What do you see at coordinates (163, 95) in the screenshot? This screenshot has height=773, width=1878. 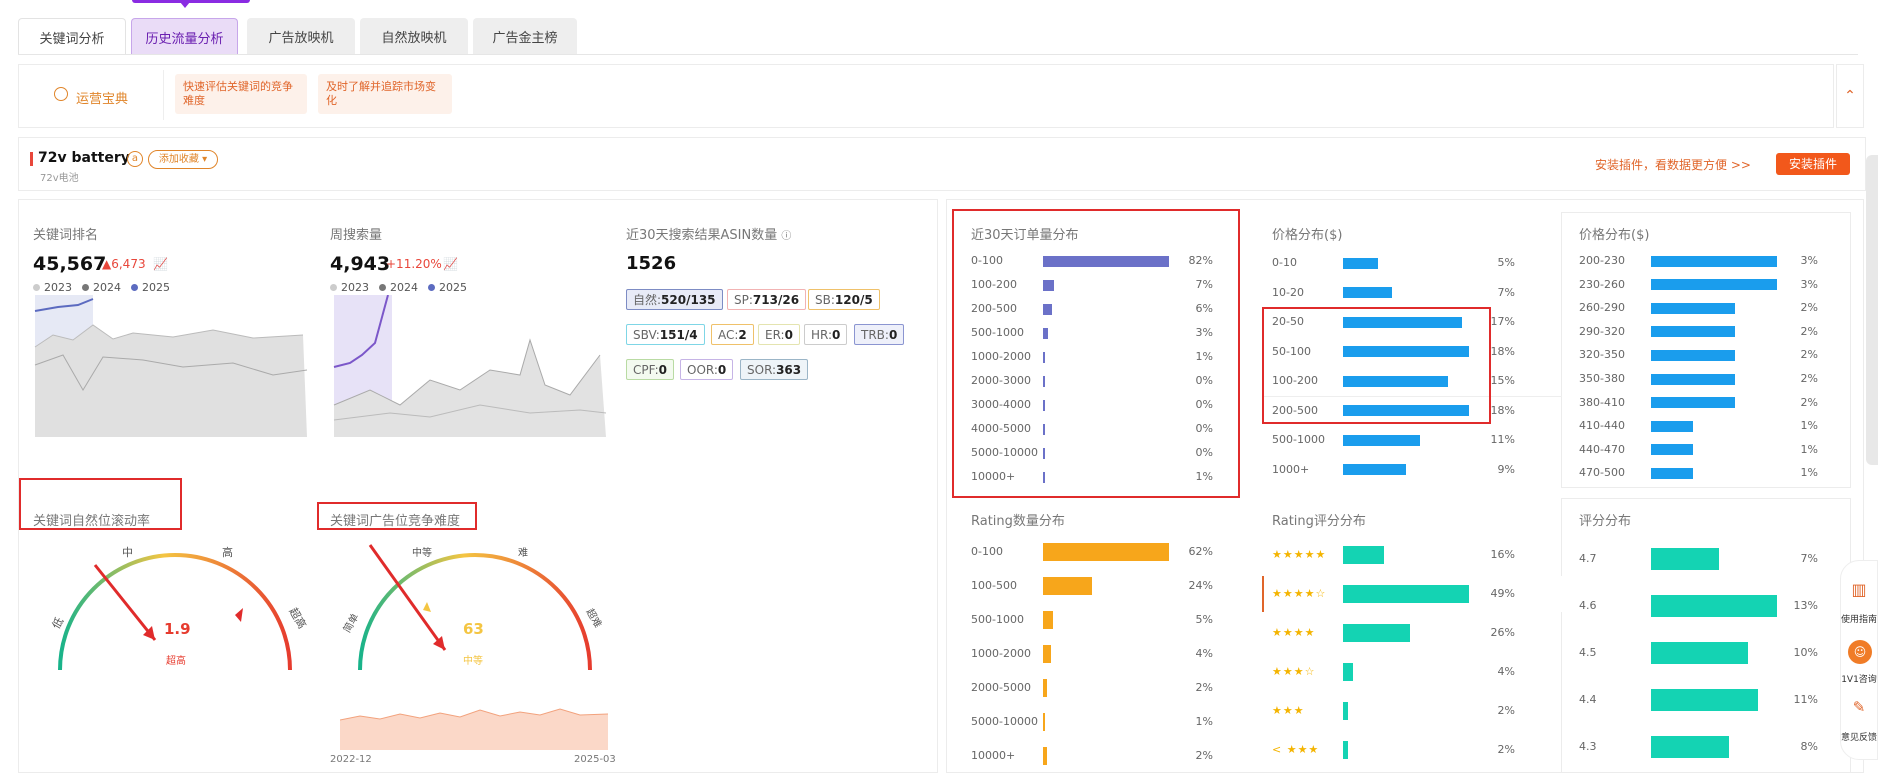 I see `divider` at bounding box center [163, 95].